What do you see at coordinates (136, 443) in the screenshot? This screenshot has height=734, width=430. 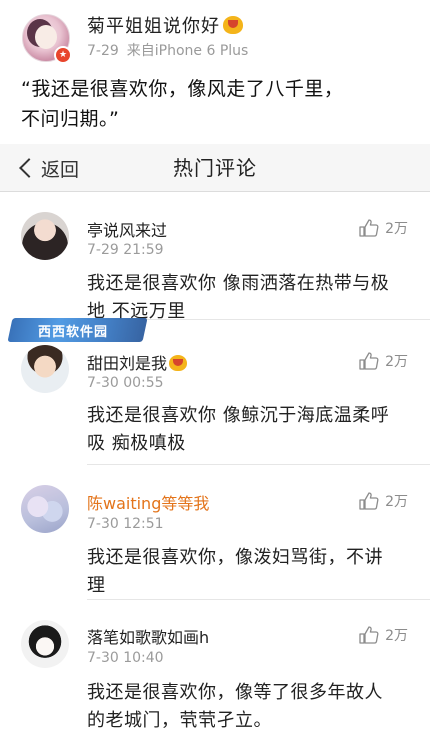 I see `comment-text-line: 吸 痴极嗔极` at bounding box center [136, 443].